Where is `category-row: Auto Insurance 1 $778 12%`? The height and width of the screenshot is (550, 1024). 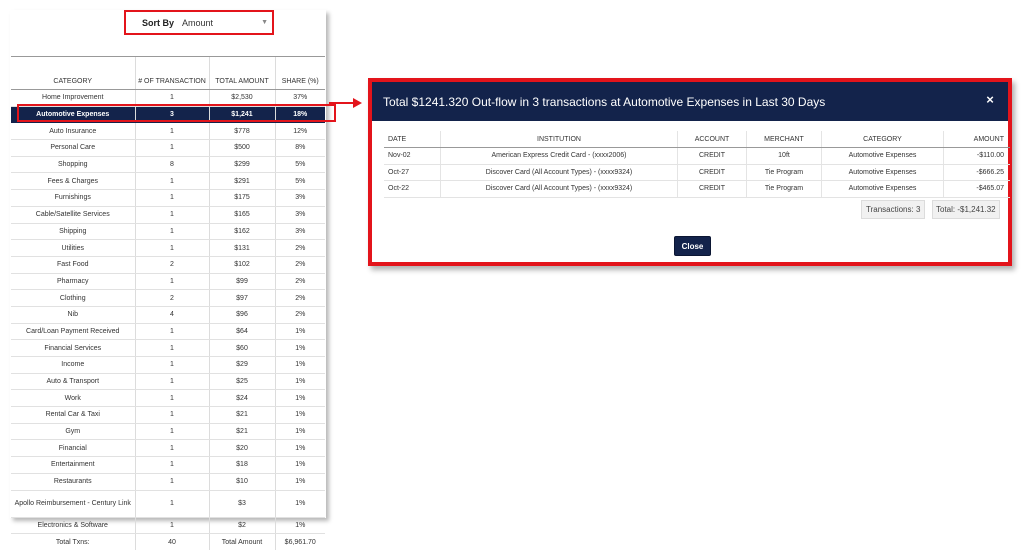
category-row: Auto Insurance 1 $778 12% is located at coordinates (168, 131).